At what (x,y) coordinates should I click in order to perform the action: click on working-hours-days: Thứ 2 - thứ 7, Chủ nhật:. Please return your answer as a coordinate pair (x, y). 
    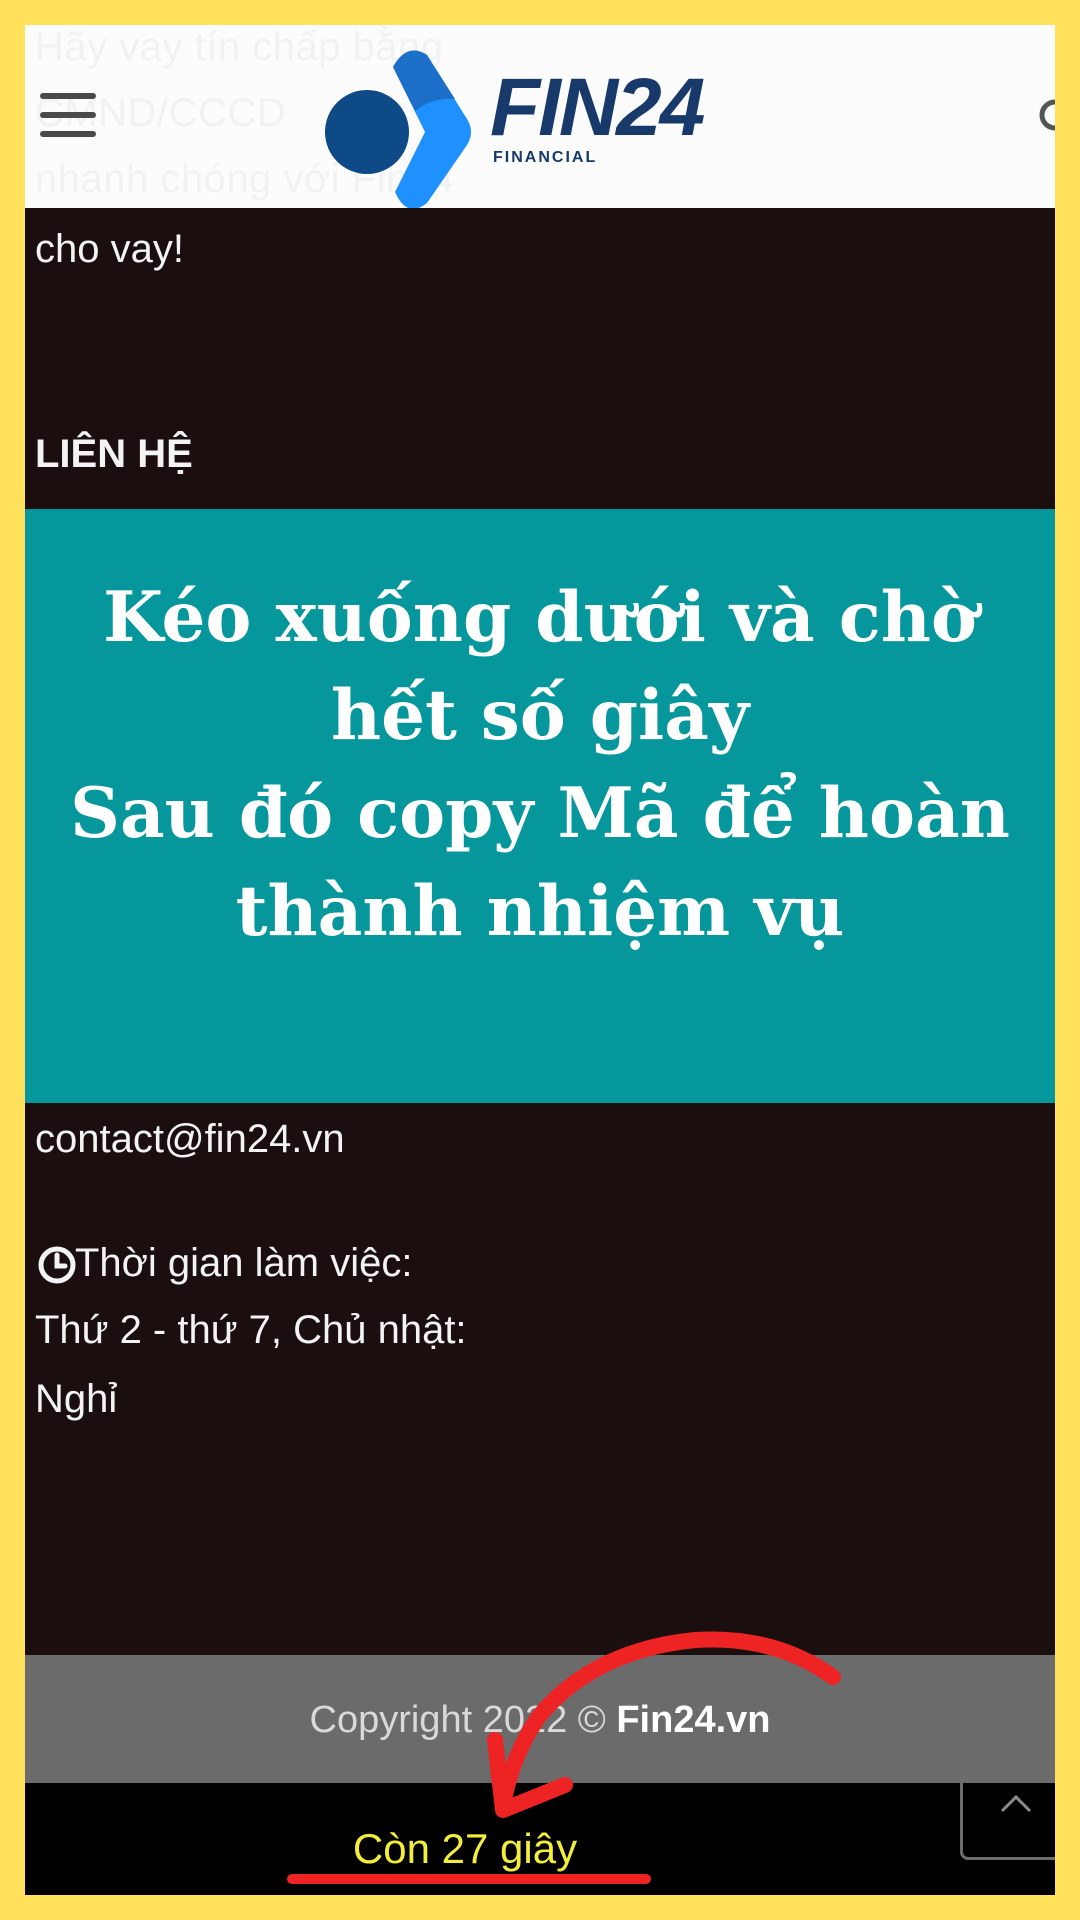
    Looking at the image, I should click on (251, 1330).